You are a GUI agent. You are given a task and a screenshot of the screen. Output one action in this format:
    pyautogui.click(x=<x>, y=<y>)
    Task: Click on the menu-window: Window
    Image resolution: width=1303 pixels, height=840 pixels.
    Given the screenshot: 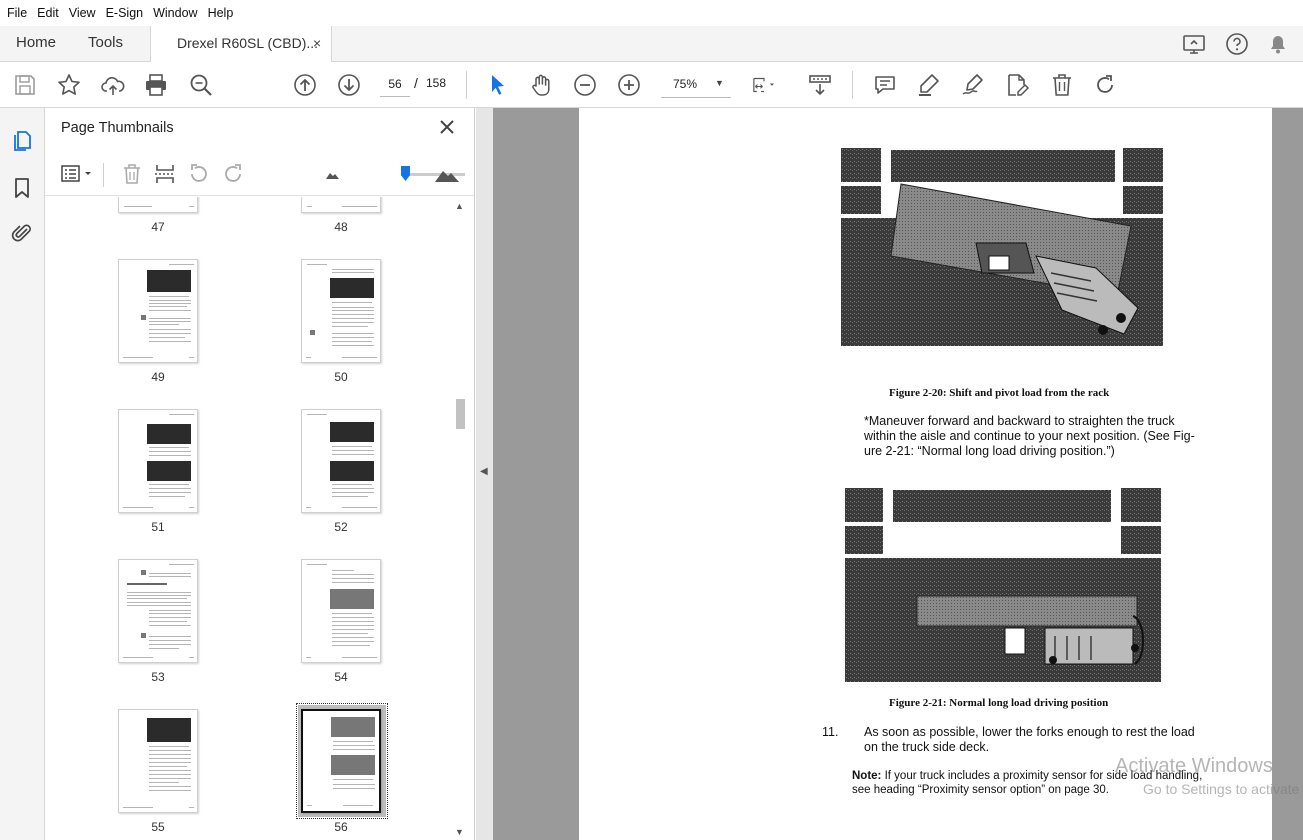 What is the action you would take?
    pyautogui.click(x=175, y=13)
    